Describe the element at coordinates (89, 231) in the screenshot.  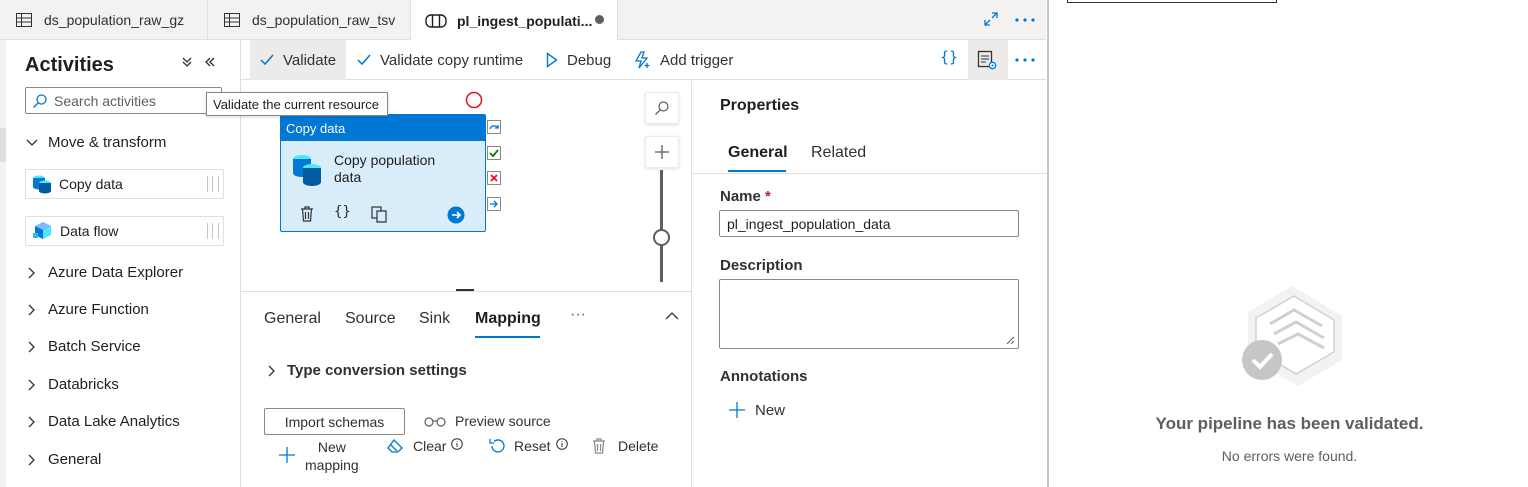
I see `activity-label: Data flow` at that location.